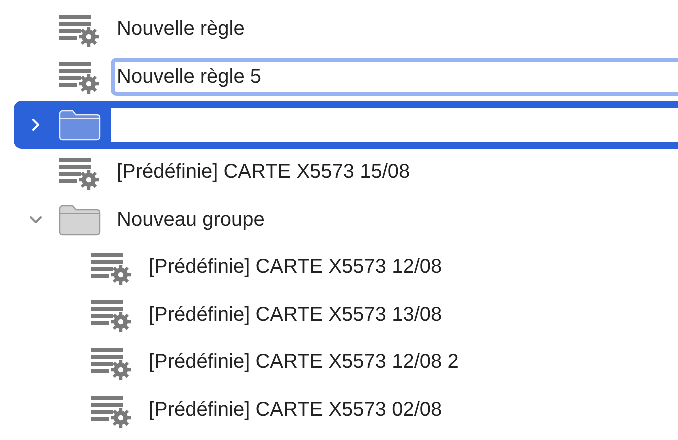 This screenshot has height=440, width=678. What do you see at coordinates (394, 77) in the screenshot?
I see `name-input-field: Nouvelle règle 5` at bounding box center [394, 77].